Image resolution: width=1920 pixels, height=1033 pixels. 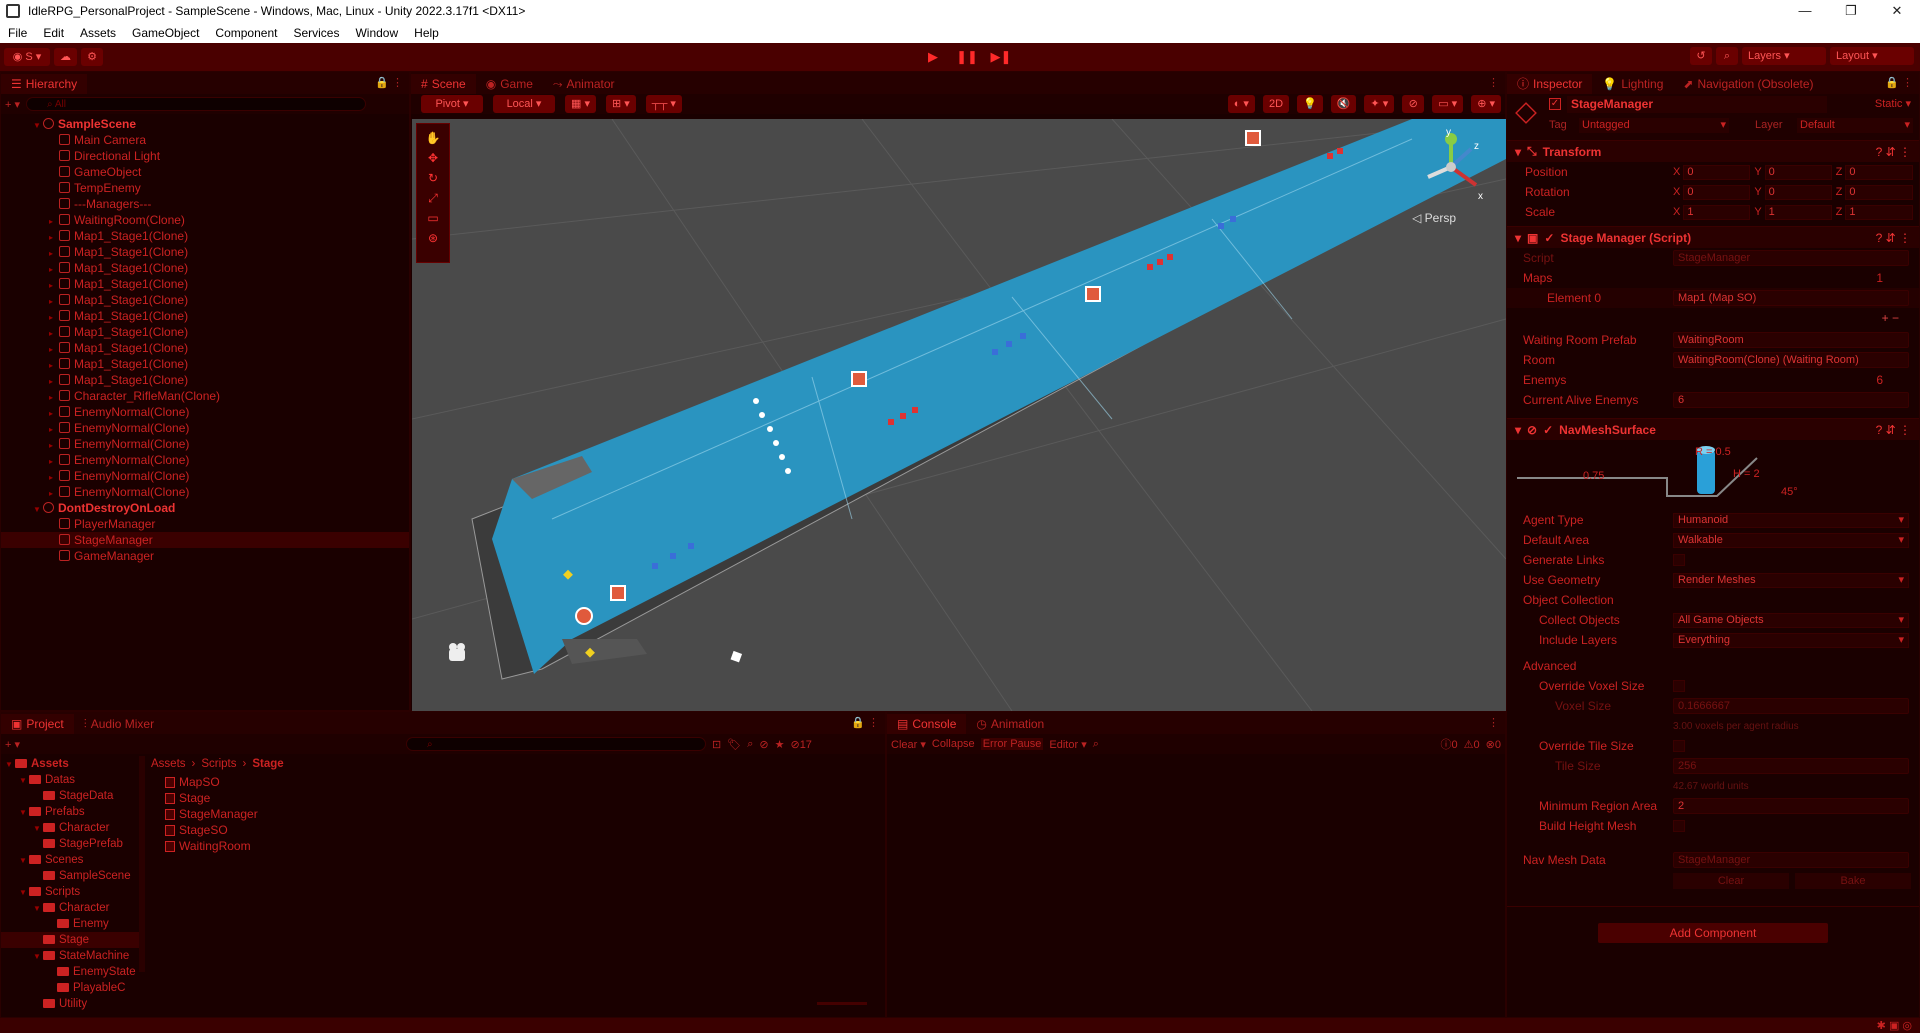 What do you see at coordinates (1493, 722) in the screenshot?
I see `console-menu-icon: ⋮` at bounding box center [1493, 722].